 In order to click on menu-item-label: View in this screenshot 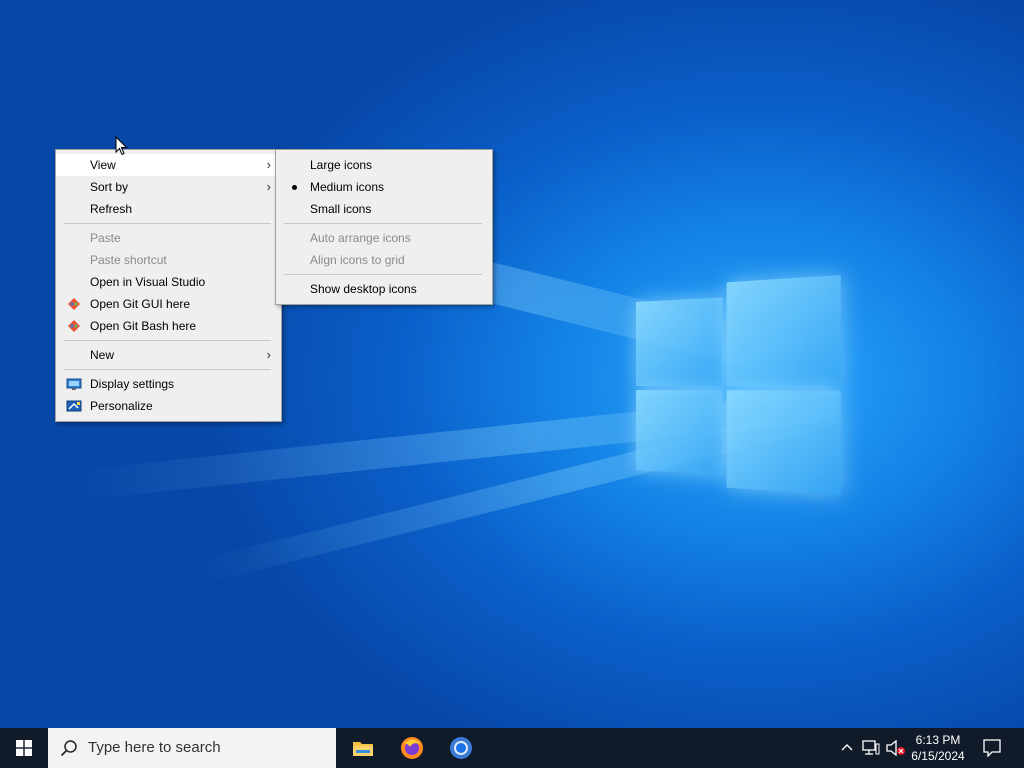, I will do `click(103, 165)`.